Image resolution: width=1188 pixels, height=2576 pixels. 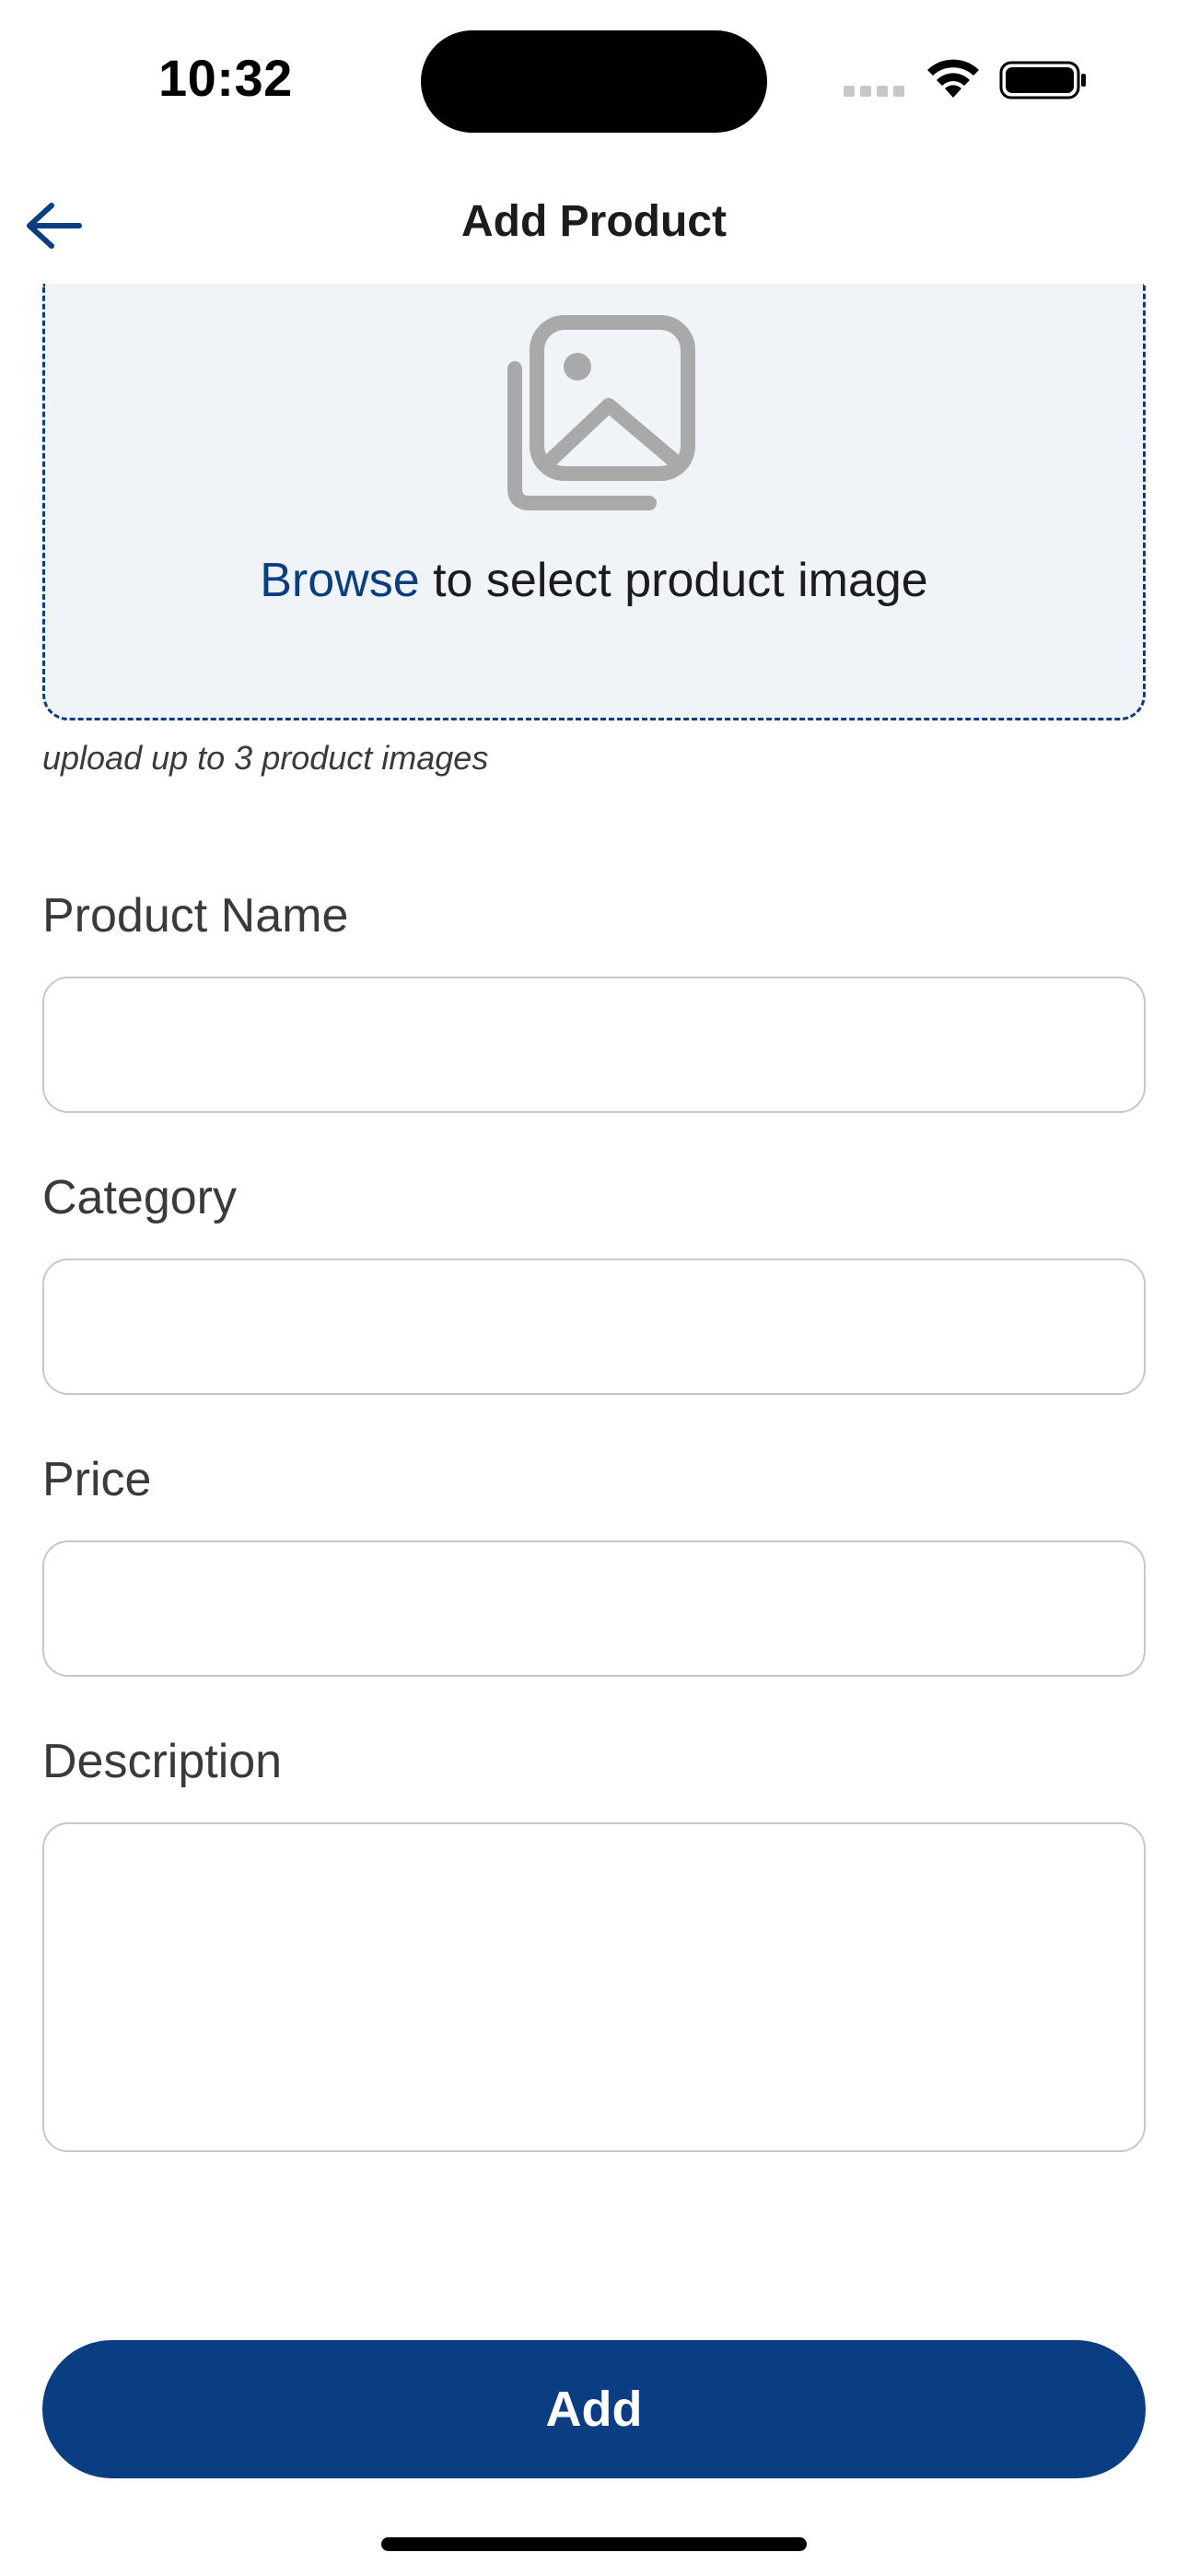 What do you see at coordinates (162, 1761) in the screenshot?
I see `description-label: Description` at bounding box center [162, 1761].